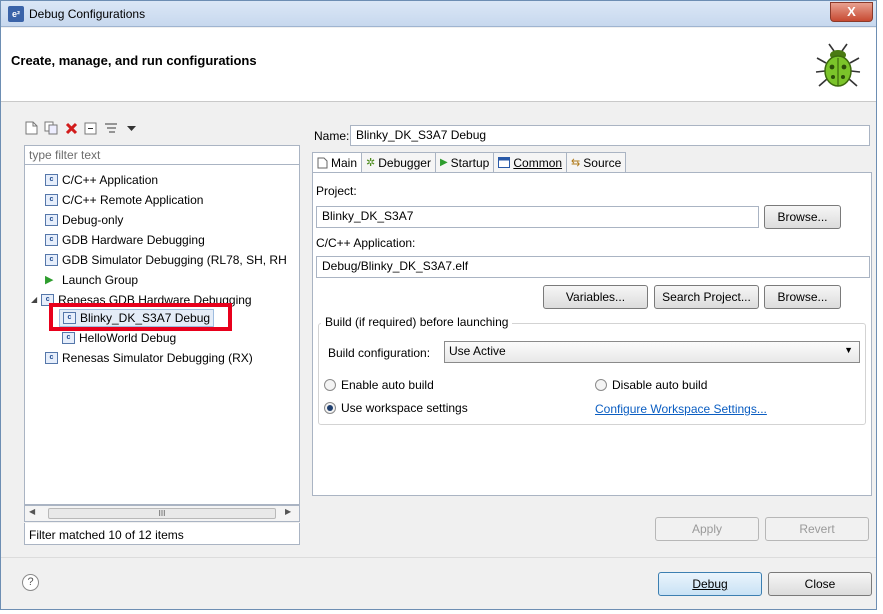 The image size is (883, 614). I want to click on main-tab-icon, so click(322, 162).